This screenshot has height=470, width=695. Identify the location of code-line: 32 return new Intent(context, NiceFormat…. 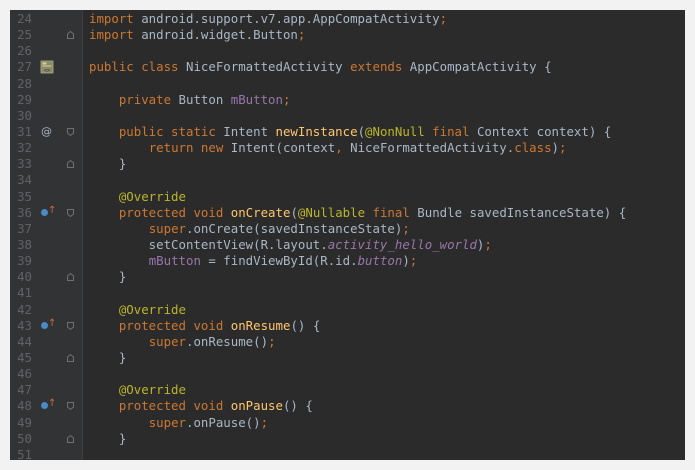
(347, 148).